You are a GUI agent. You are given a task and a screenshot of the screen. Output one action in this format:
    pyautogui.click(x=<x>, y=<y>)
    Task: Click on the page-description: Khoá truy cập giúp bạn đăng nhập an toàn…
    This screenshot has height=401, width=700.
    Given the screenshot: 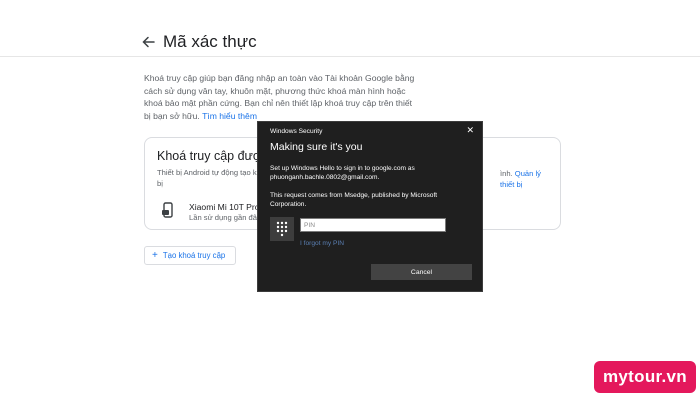 What is the action you would take?
    pyautogui.click(x=281, y=97)
    